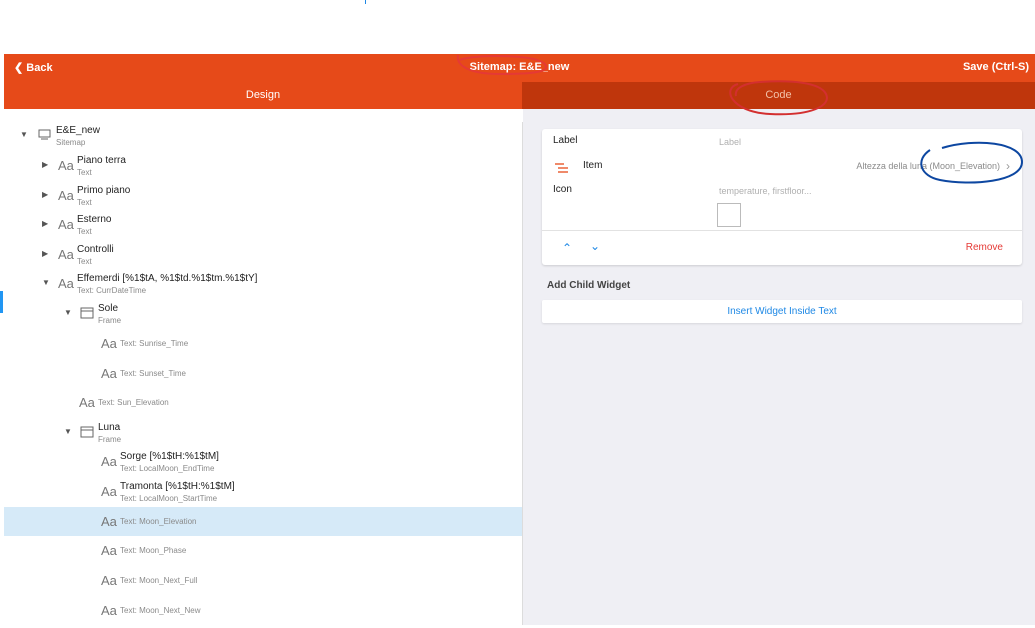 The width and height of the screenshot is (1035, 628). Describe the element at coordinates (159, 580) in the screenshot. I see `tree-node-label: Text: Moon_Next_Full` at that location.